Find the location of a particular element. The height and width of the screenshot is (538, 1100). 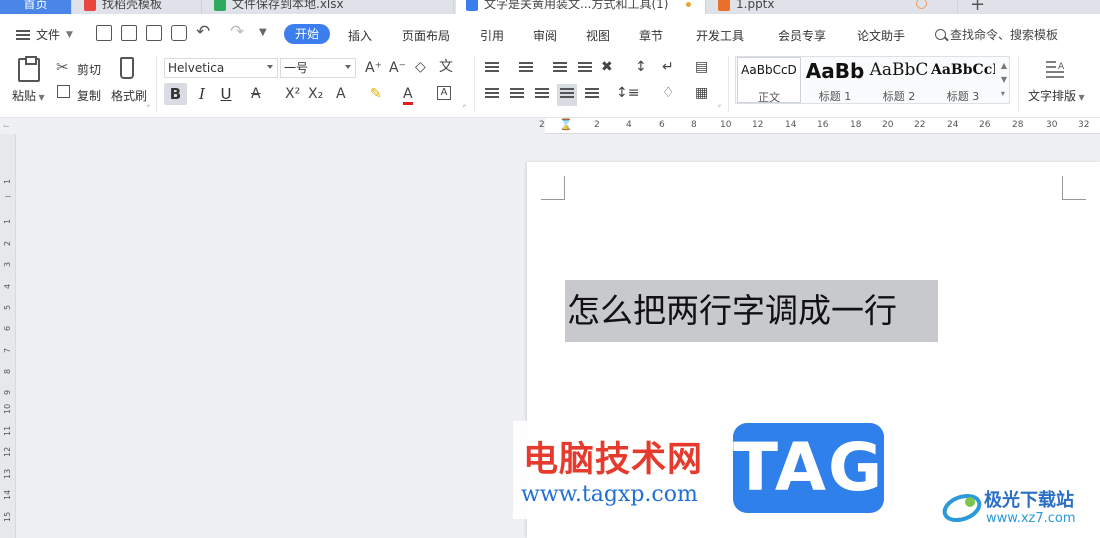

paste-button: 粘贴 ▼ is located at coordinates (28, 95).